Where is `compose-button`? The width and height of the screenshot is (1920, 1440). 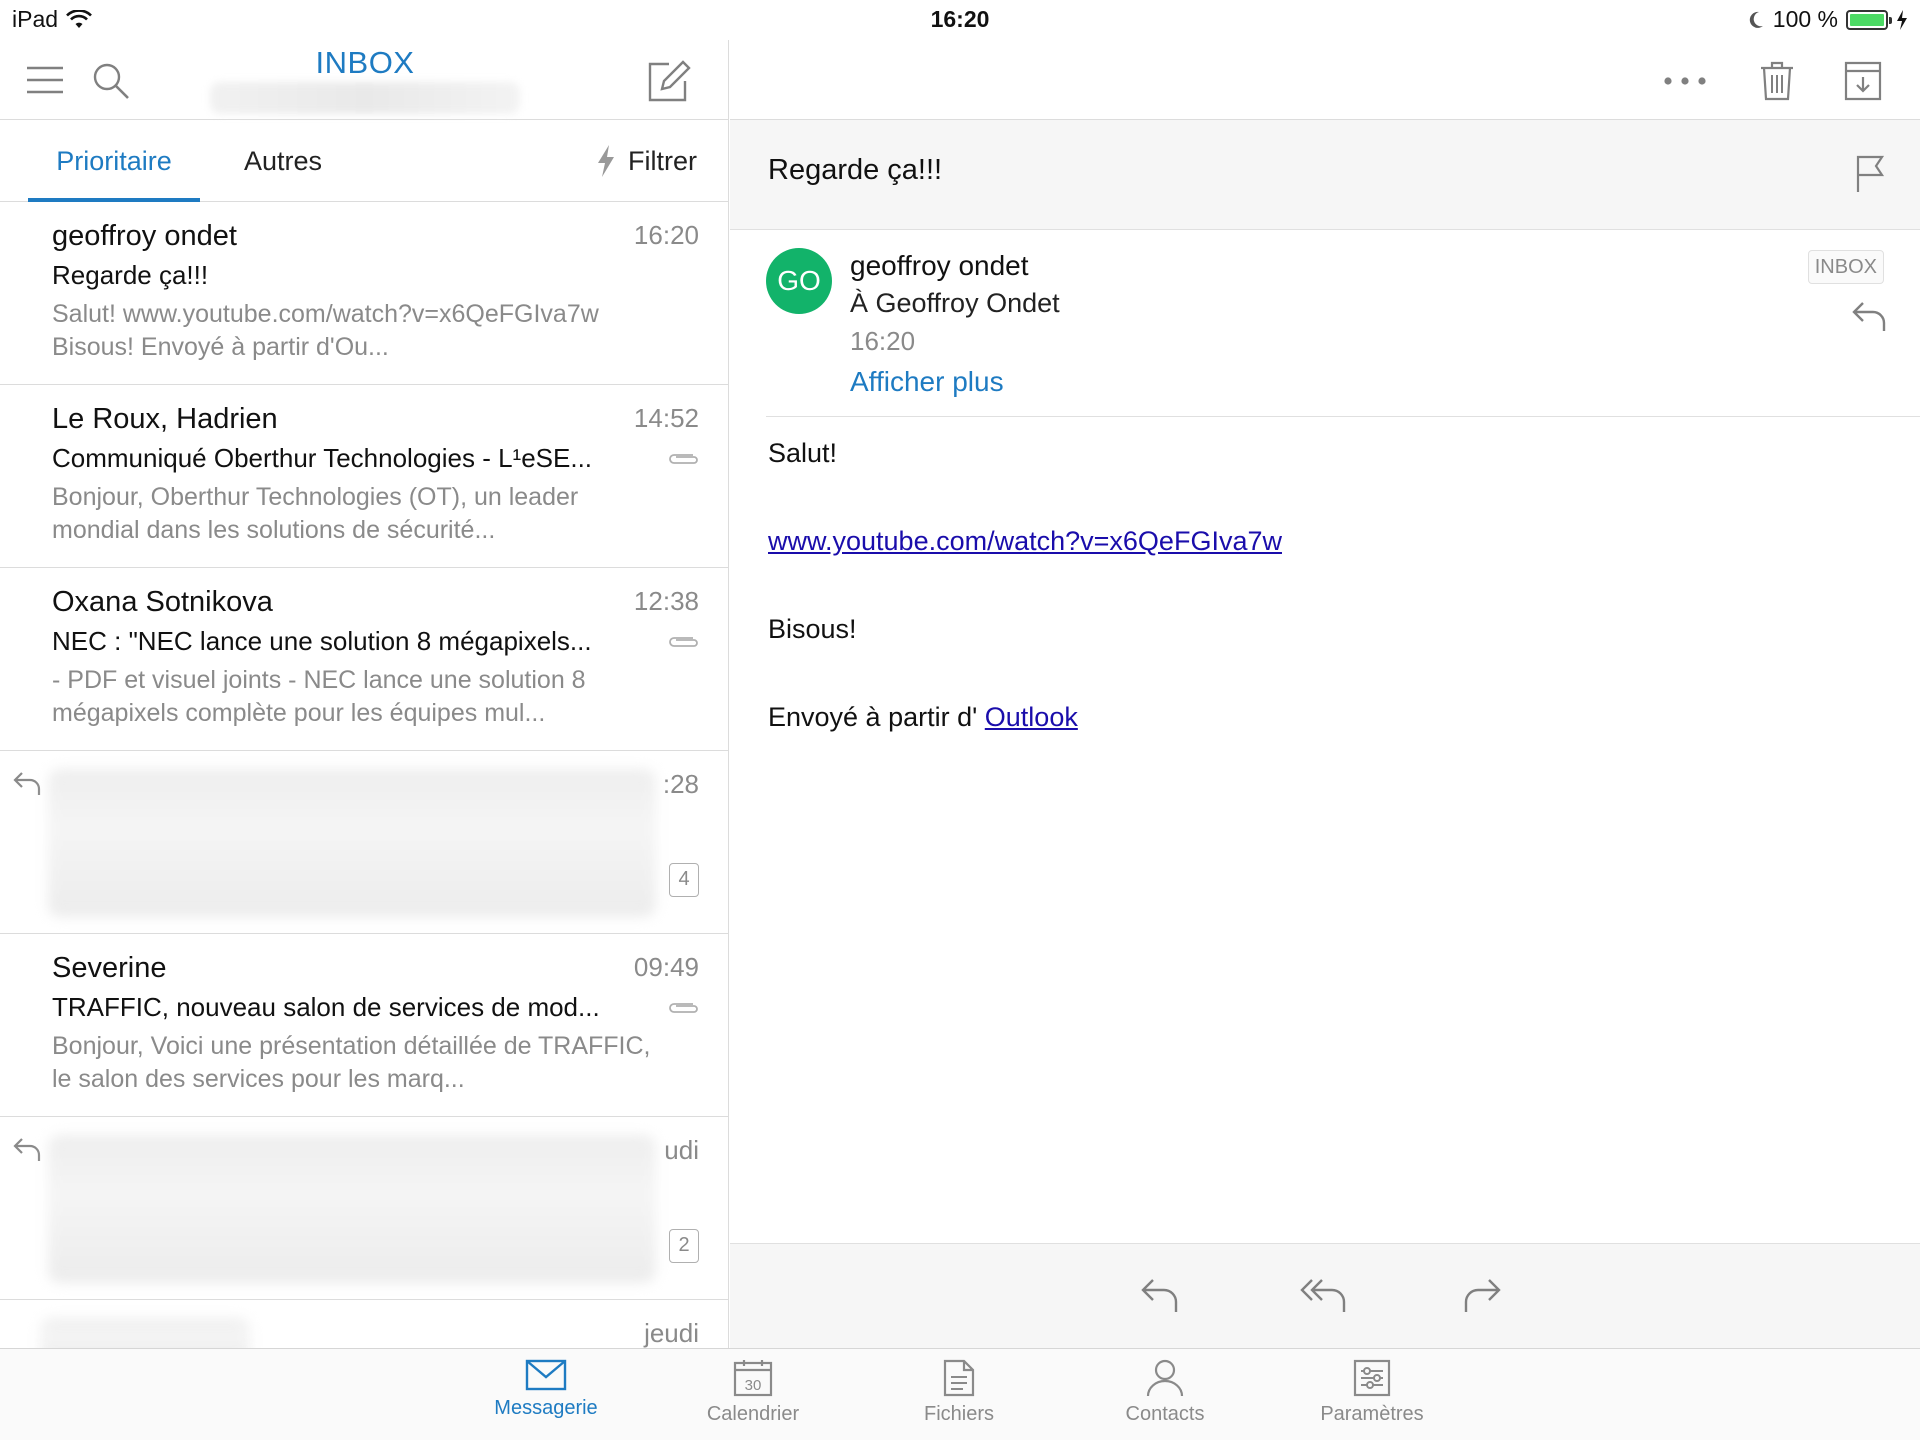 compose-button is located at coordinates (668, 82).